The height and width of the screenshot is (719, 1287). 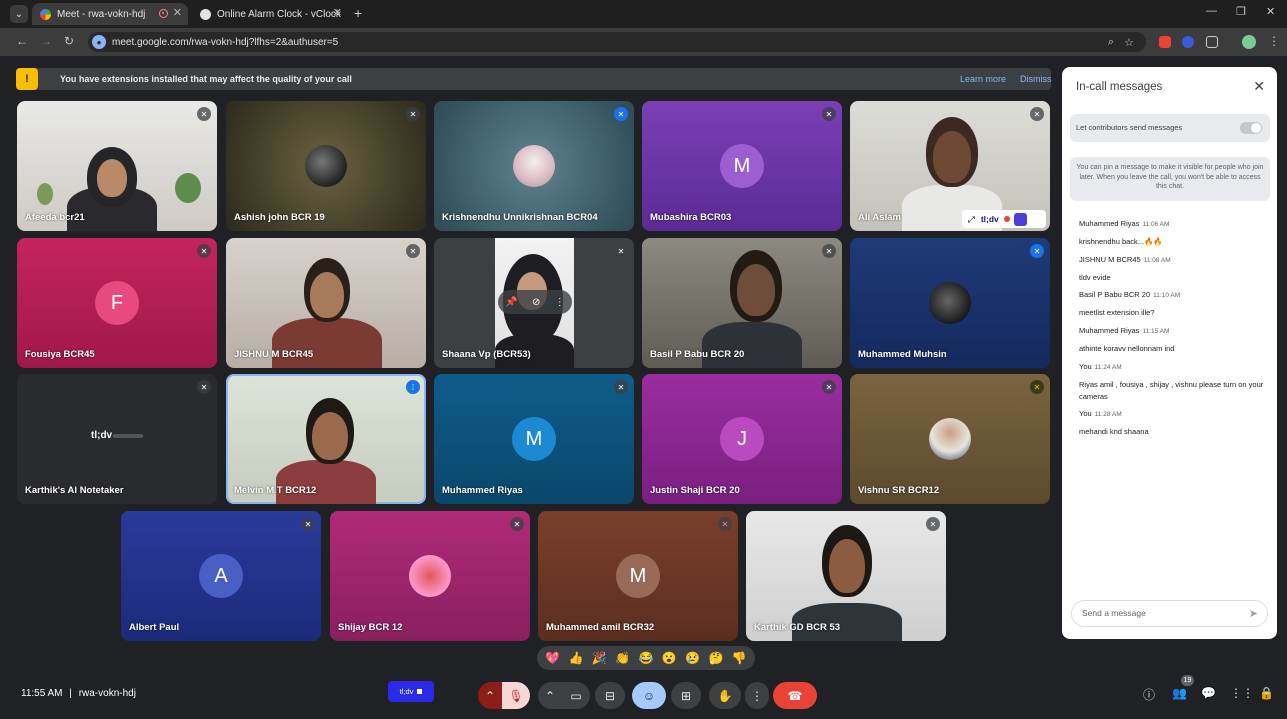 I want to click on present-screen-button: ⊞, so click(x=686, y=695).